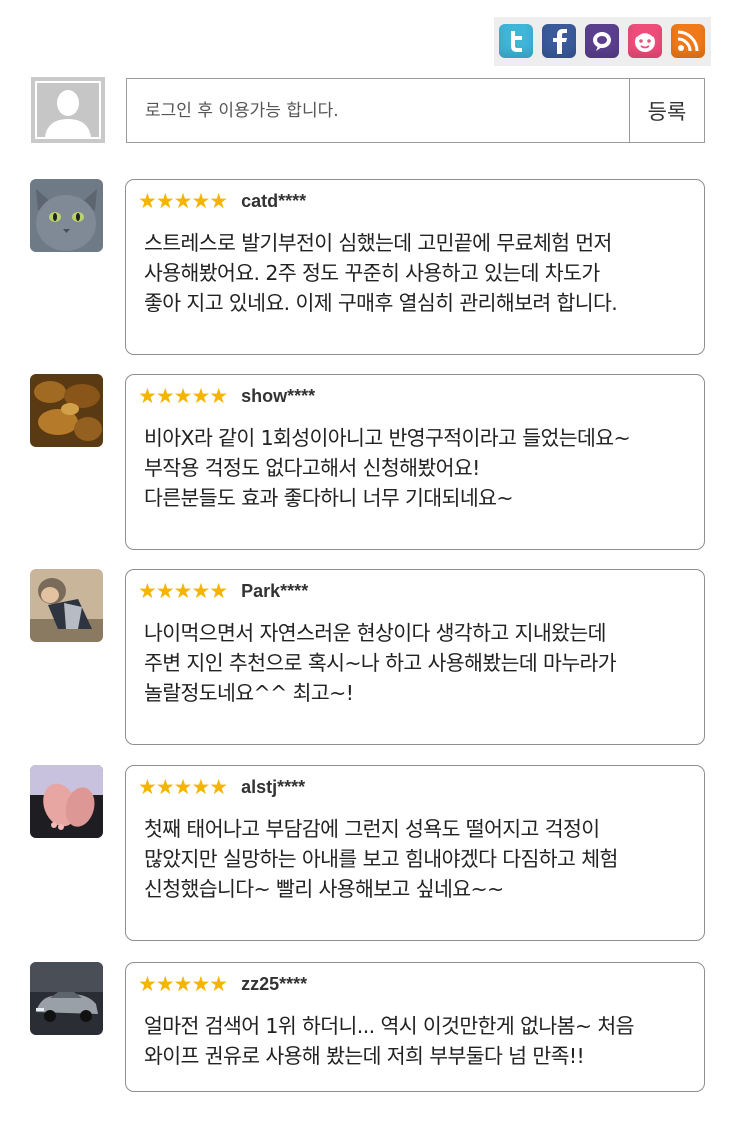 Image resolution: width=730 pixels, height=1142 pixels. I want to click on review-avatar-food, so click(66, 410).